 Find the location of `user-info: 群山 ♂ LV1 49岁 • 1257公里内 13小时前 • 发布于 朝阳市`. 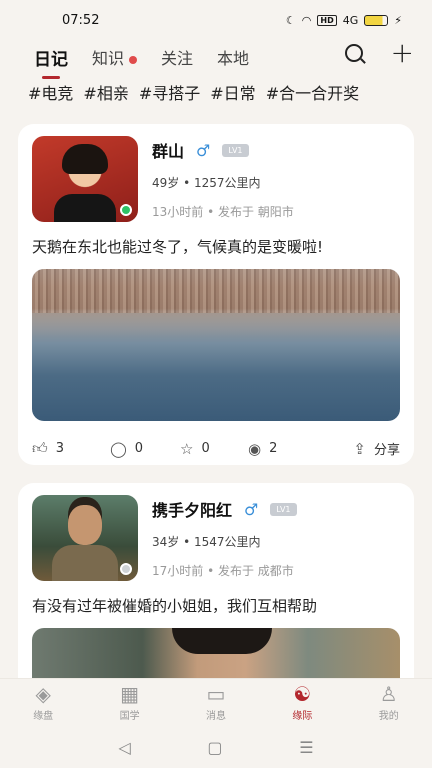

user-info: 群山 ♂ LV1 49岁 • 1257公里内 13小时前 • 发布于 朝阳市 is located at coordinates (223, 179).